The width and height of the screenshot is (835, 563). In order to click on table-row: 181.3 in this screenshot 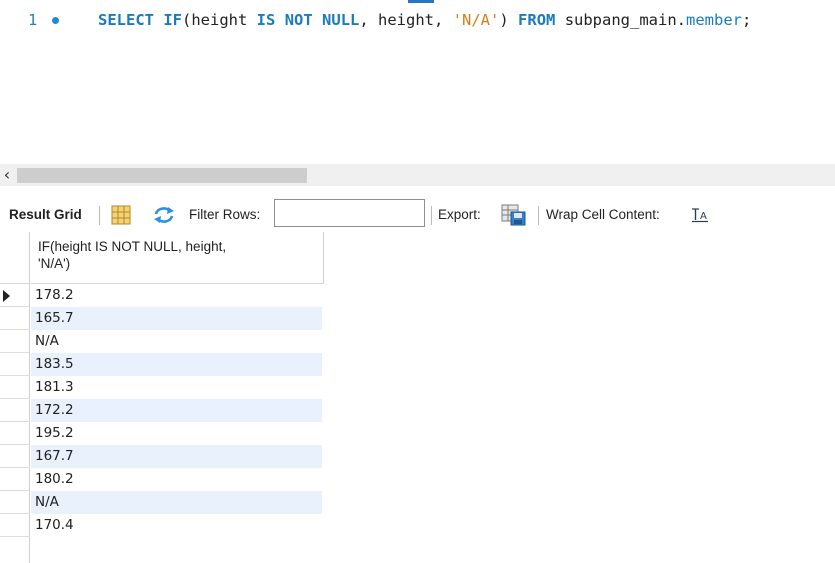, I will do `click(417, 387)`.